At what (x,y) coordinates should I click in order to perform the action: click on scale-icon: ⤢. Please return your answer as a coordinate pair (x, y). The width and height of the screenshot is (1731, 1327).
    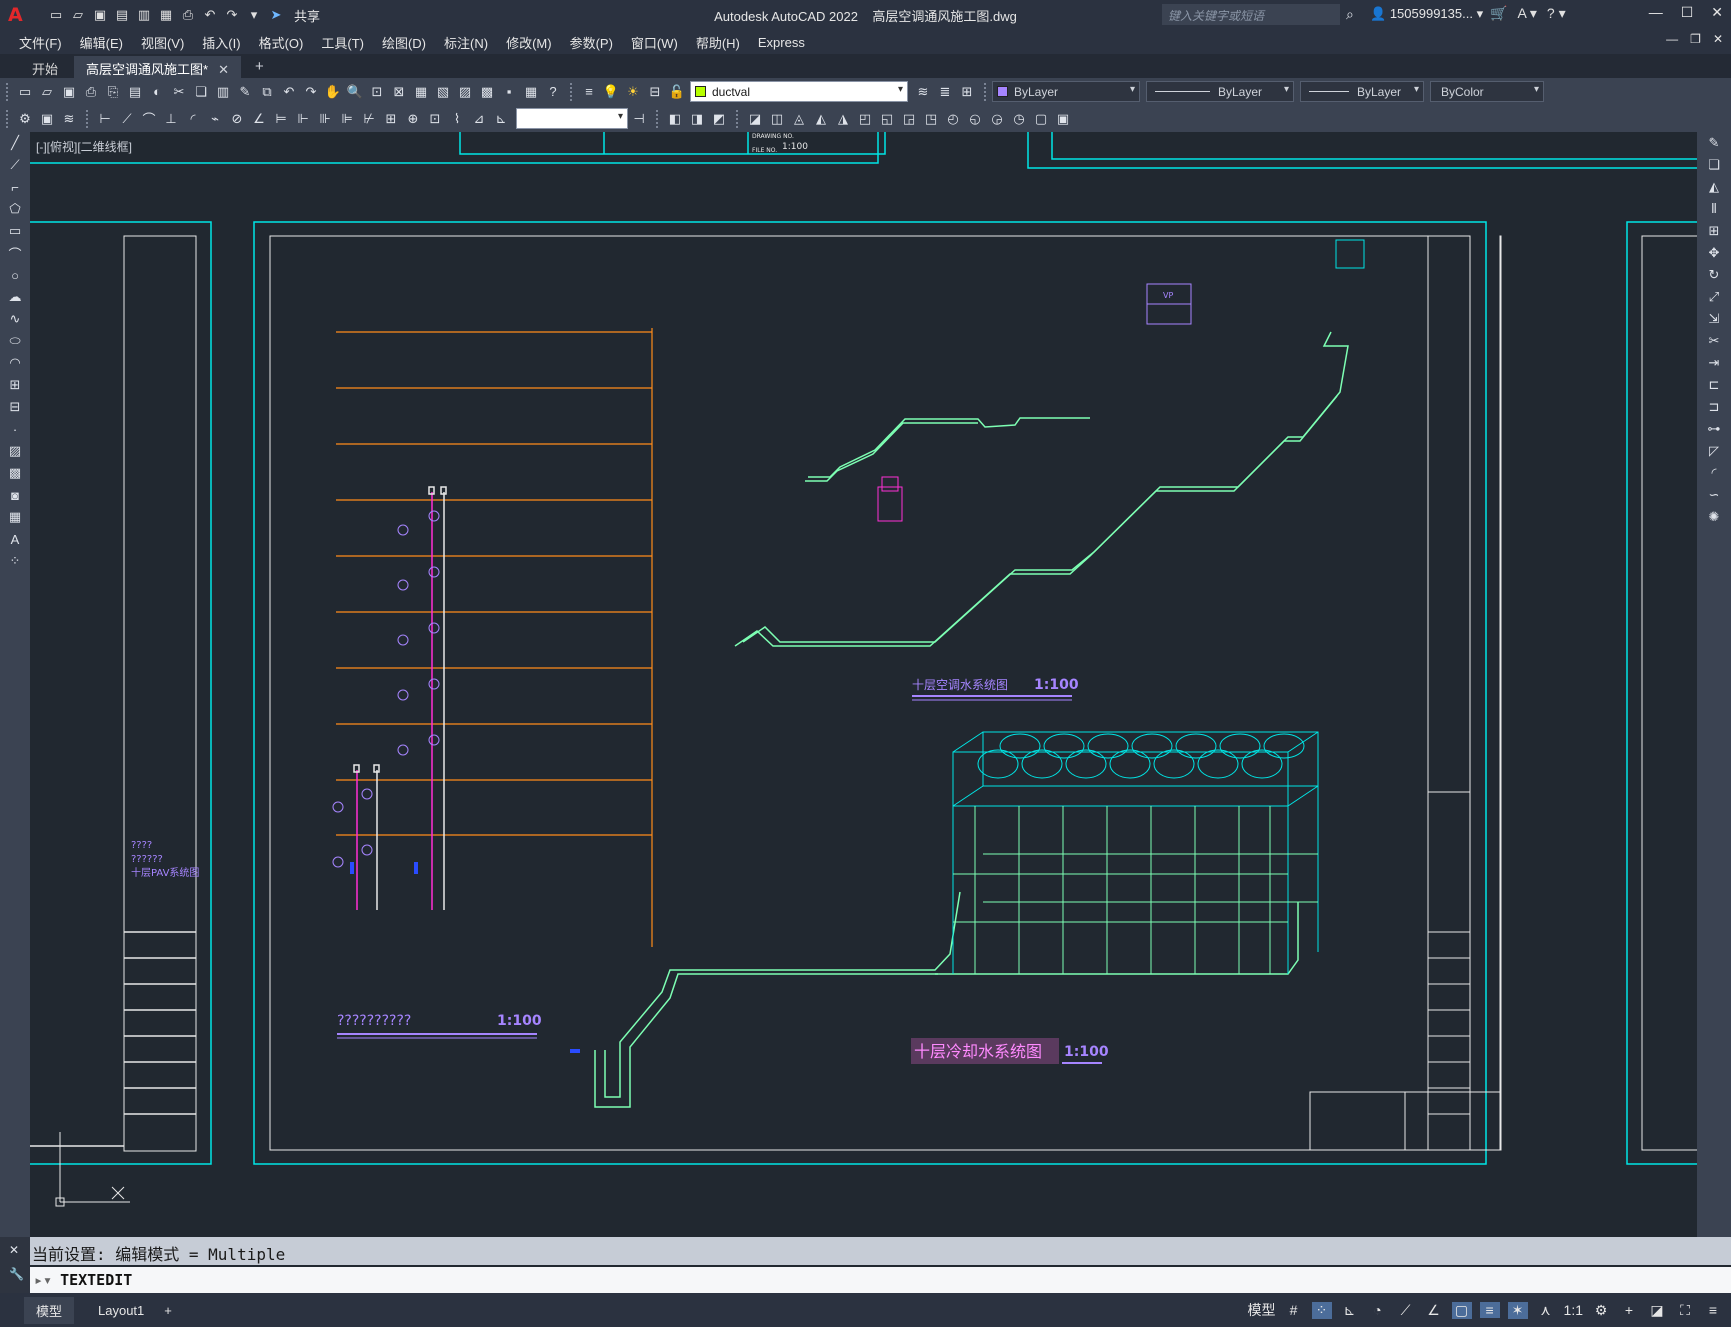
    Looking at the image, I should click on (1714, 297).